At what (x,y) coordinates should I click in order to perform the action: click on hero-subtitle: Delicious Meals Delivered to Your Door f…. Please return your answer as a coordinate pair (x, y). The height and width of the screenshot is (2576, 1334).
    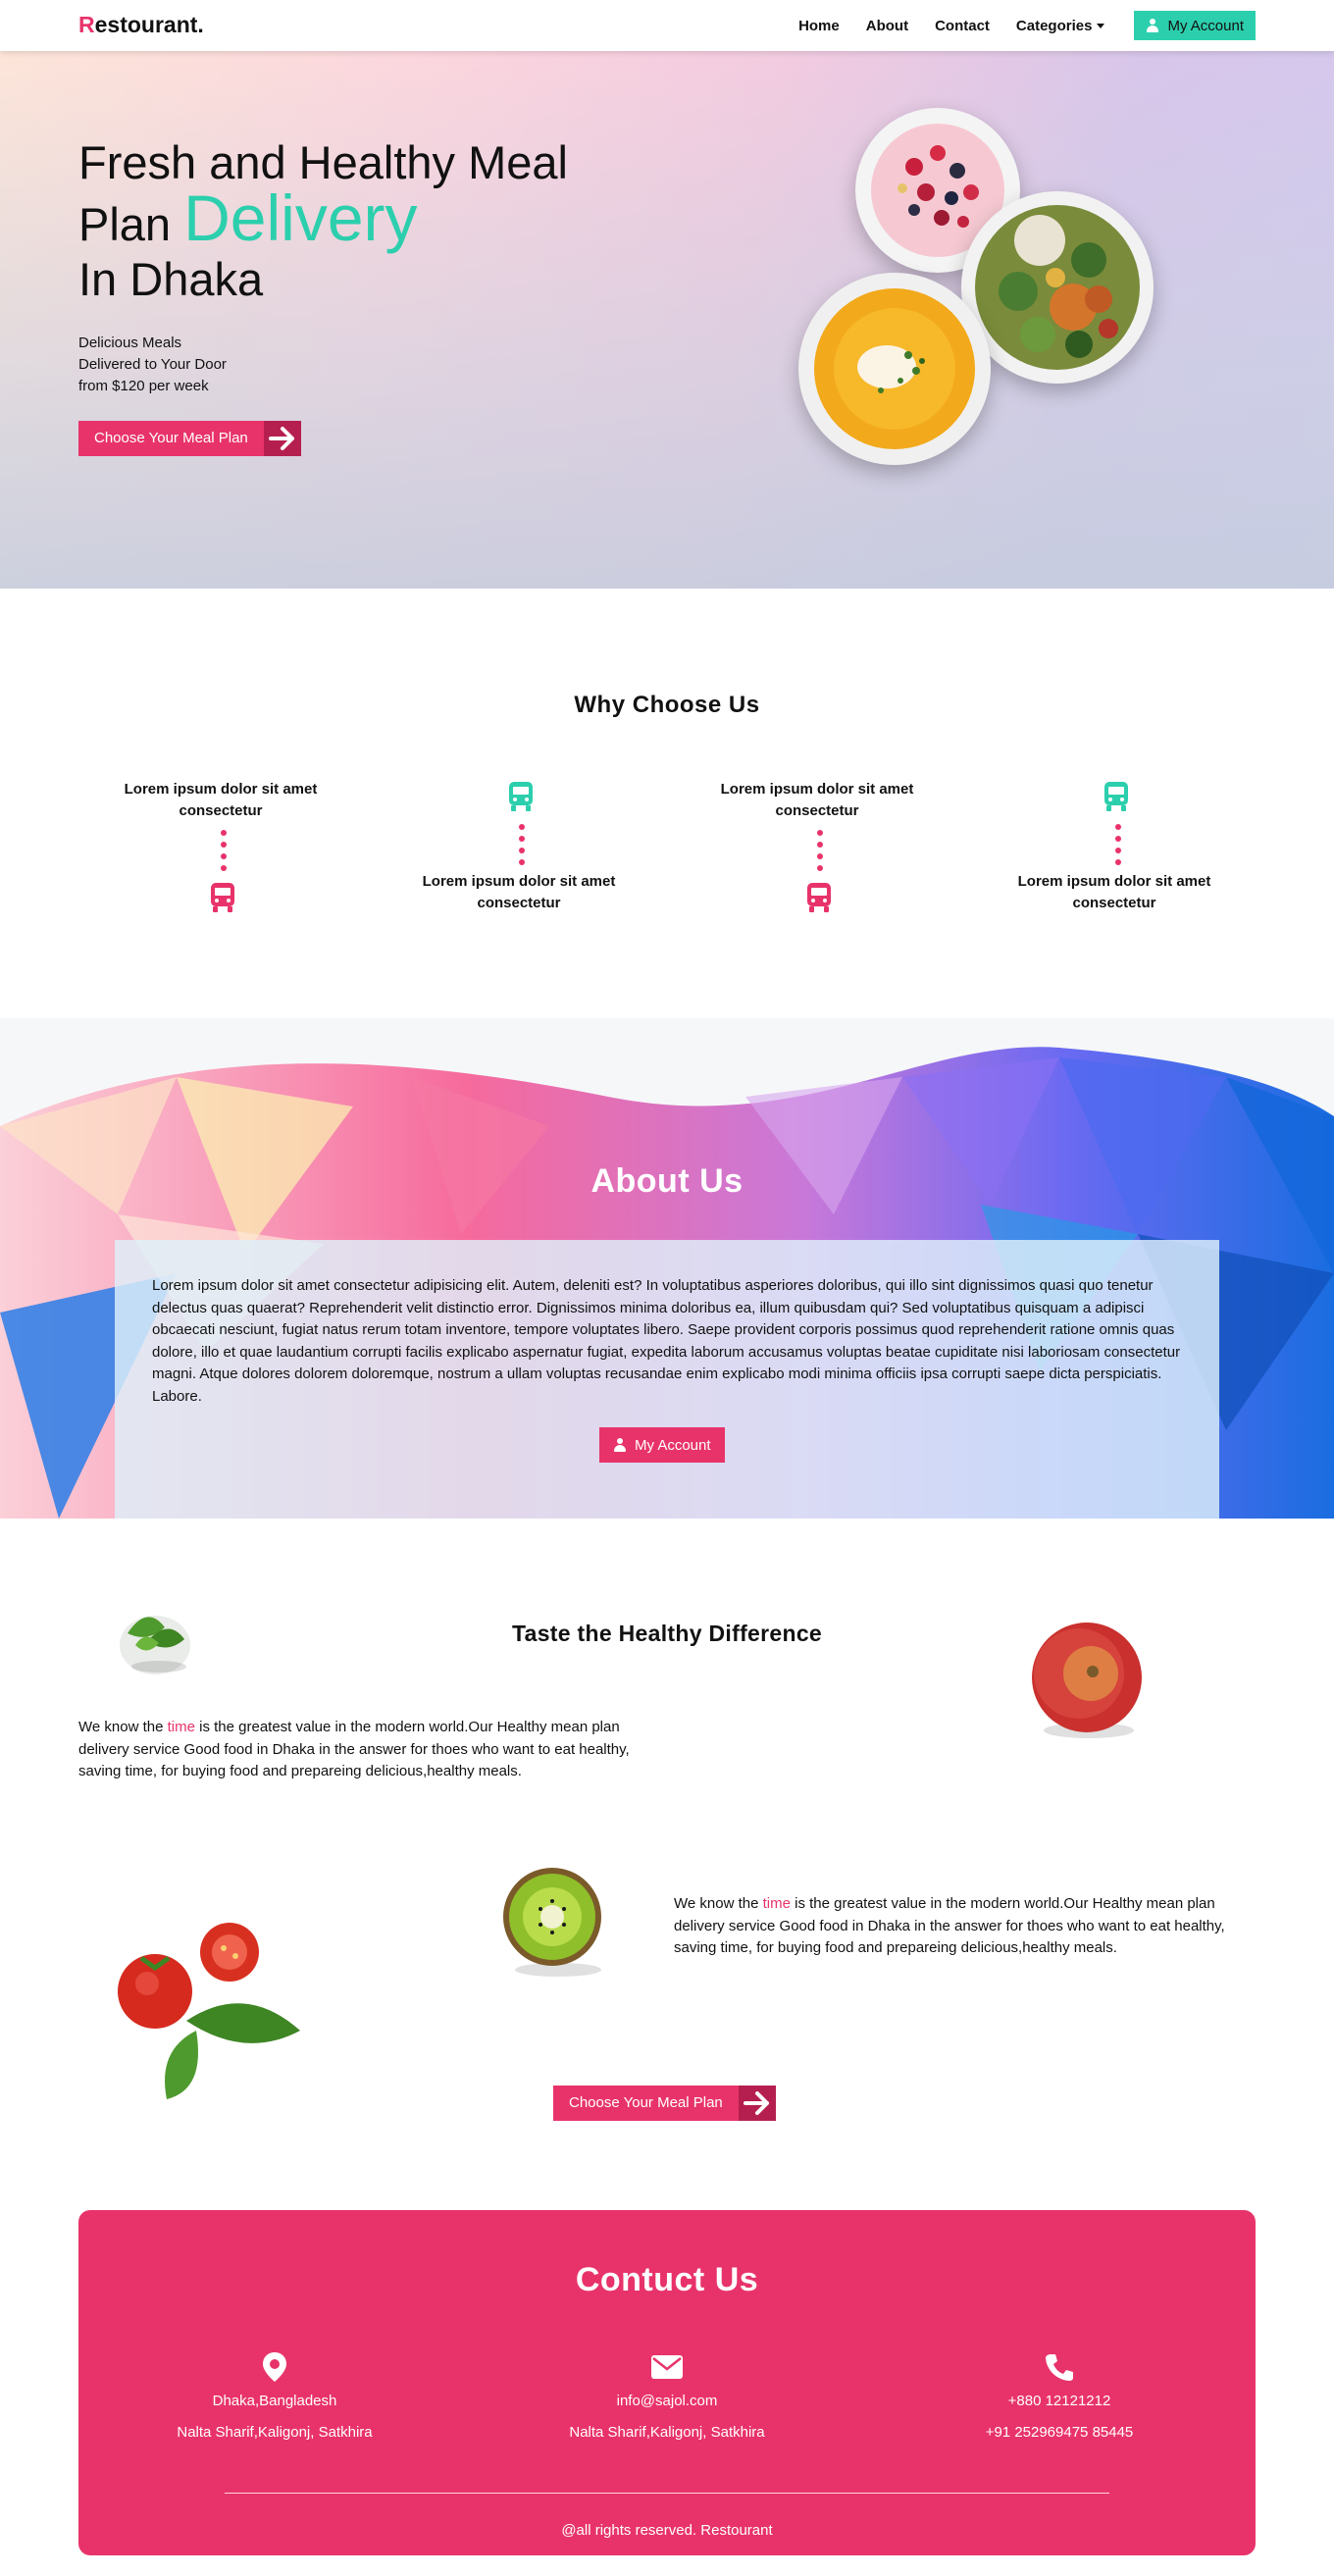
    Looking at the image, I should click on (323, 365).